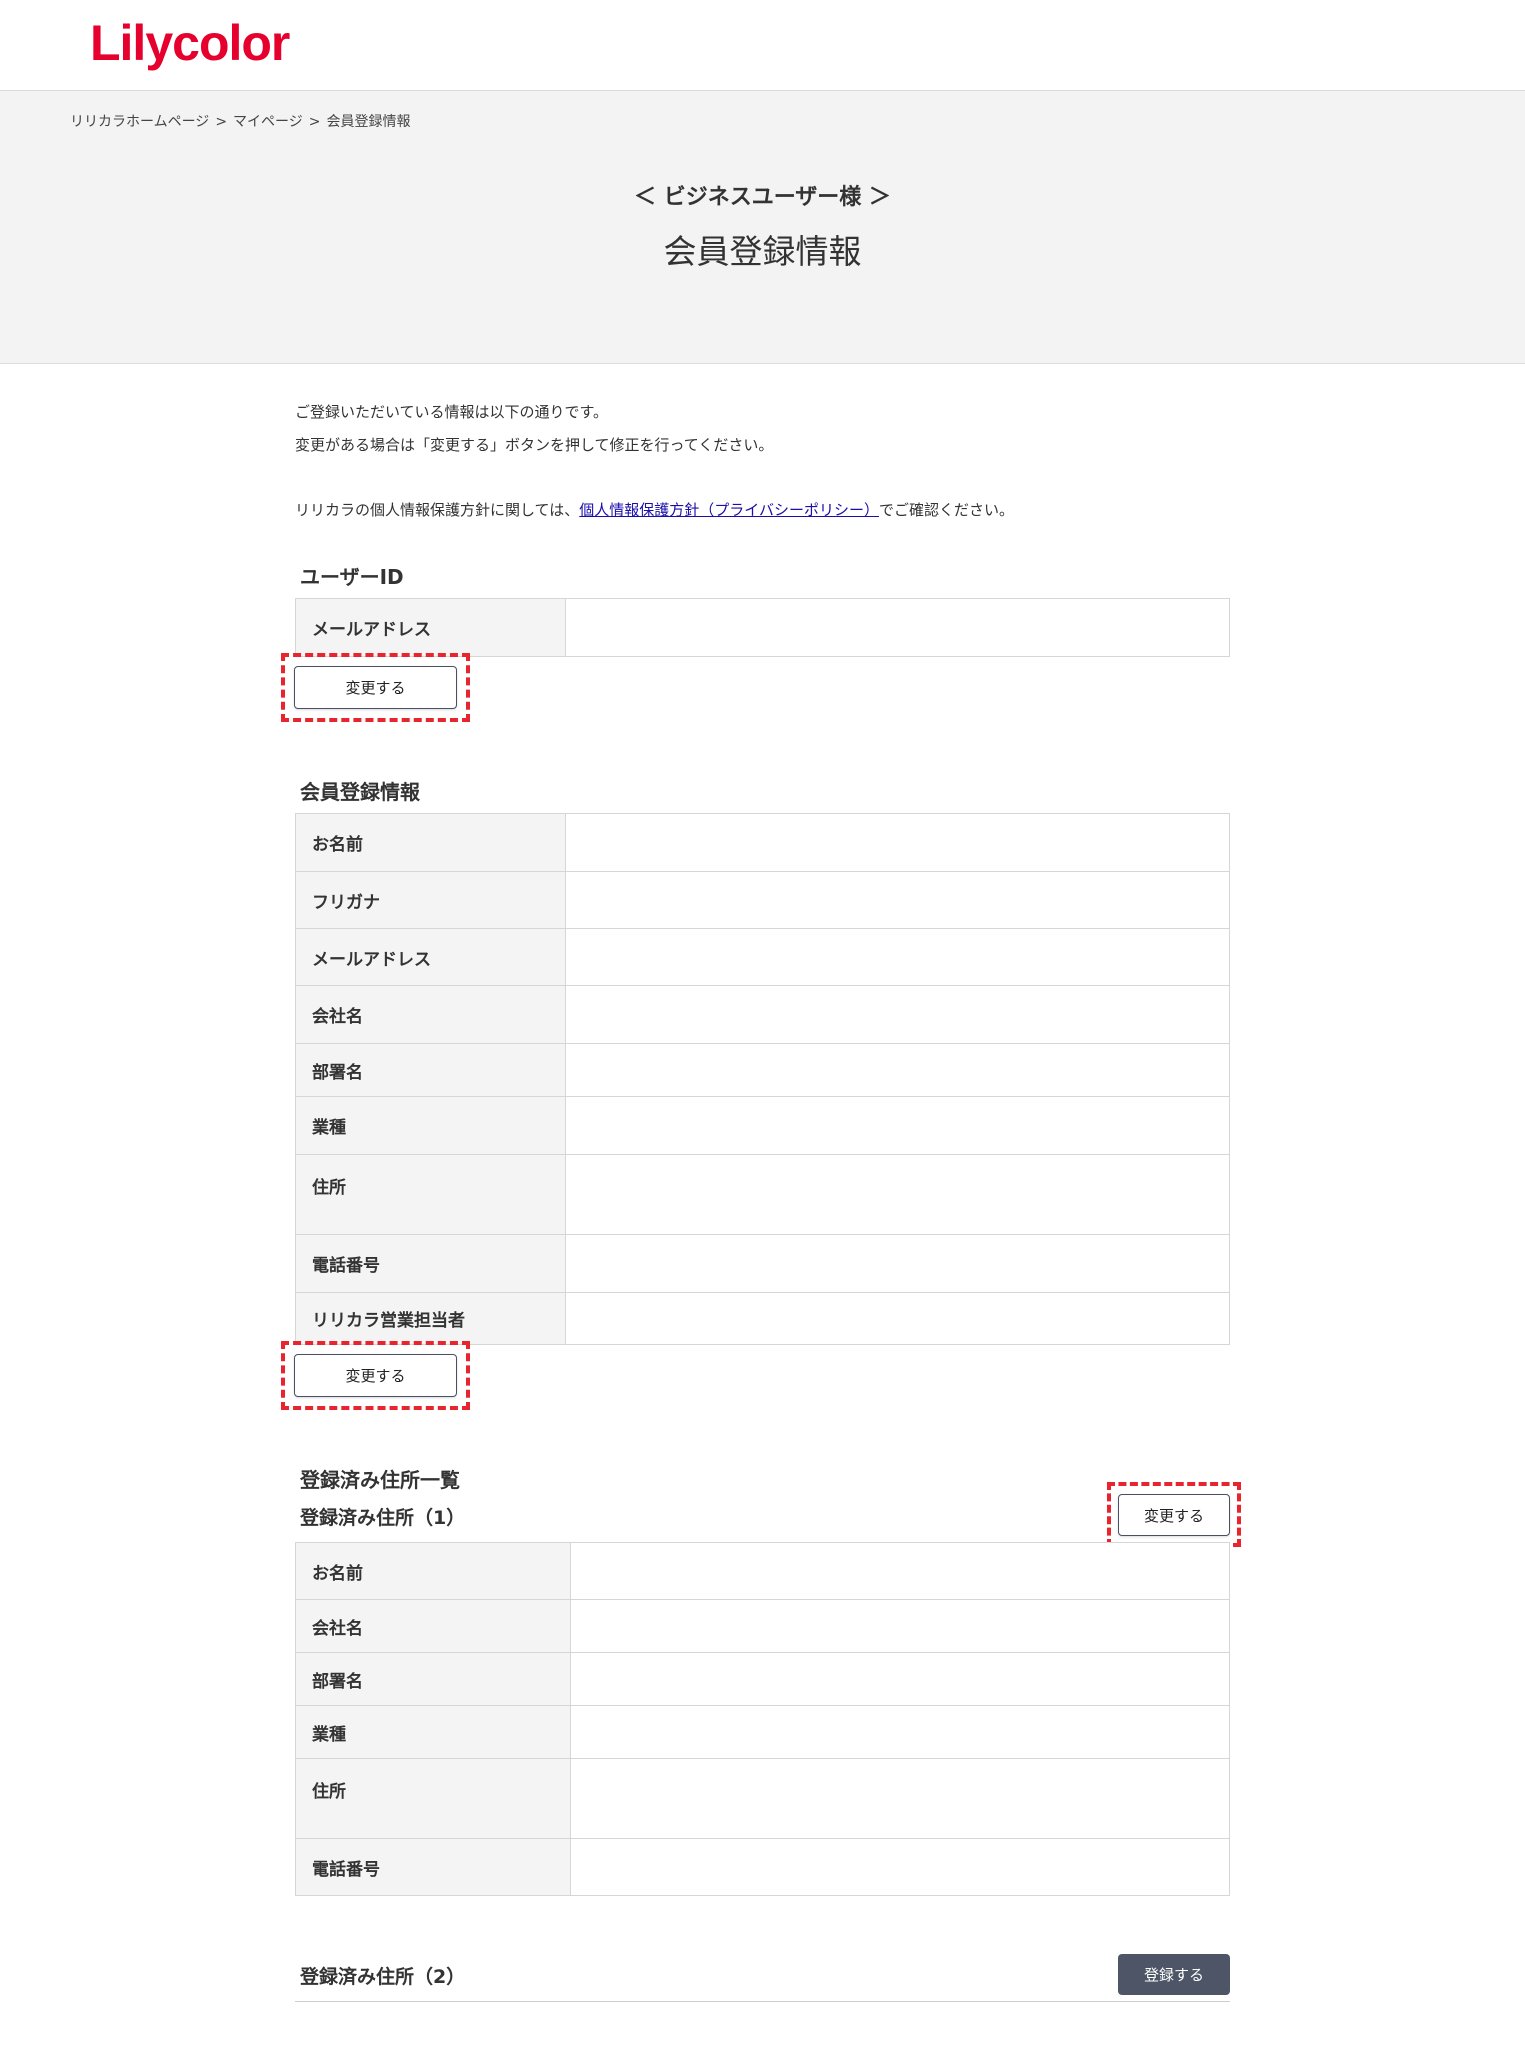 Image resolution: width=1525 pixels, height=2048 pixels. Describe the element at coordinates (430, 900) in the screenshot. I see `row-label: フリガナ` at that location.